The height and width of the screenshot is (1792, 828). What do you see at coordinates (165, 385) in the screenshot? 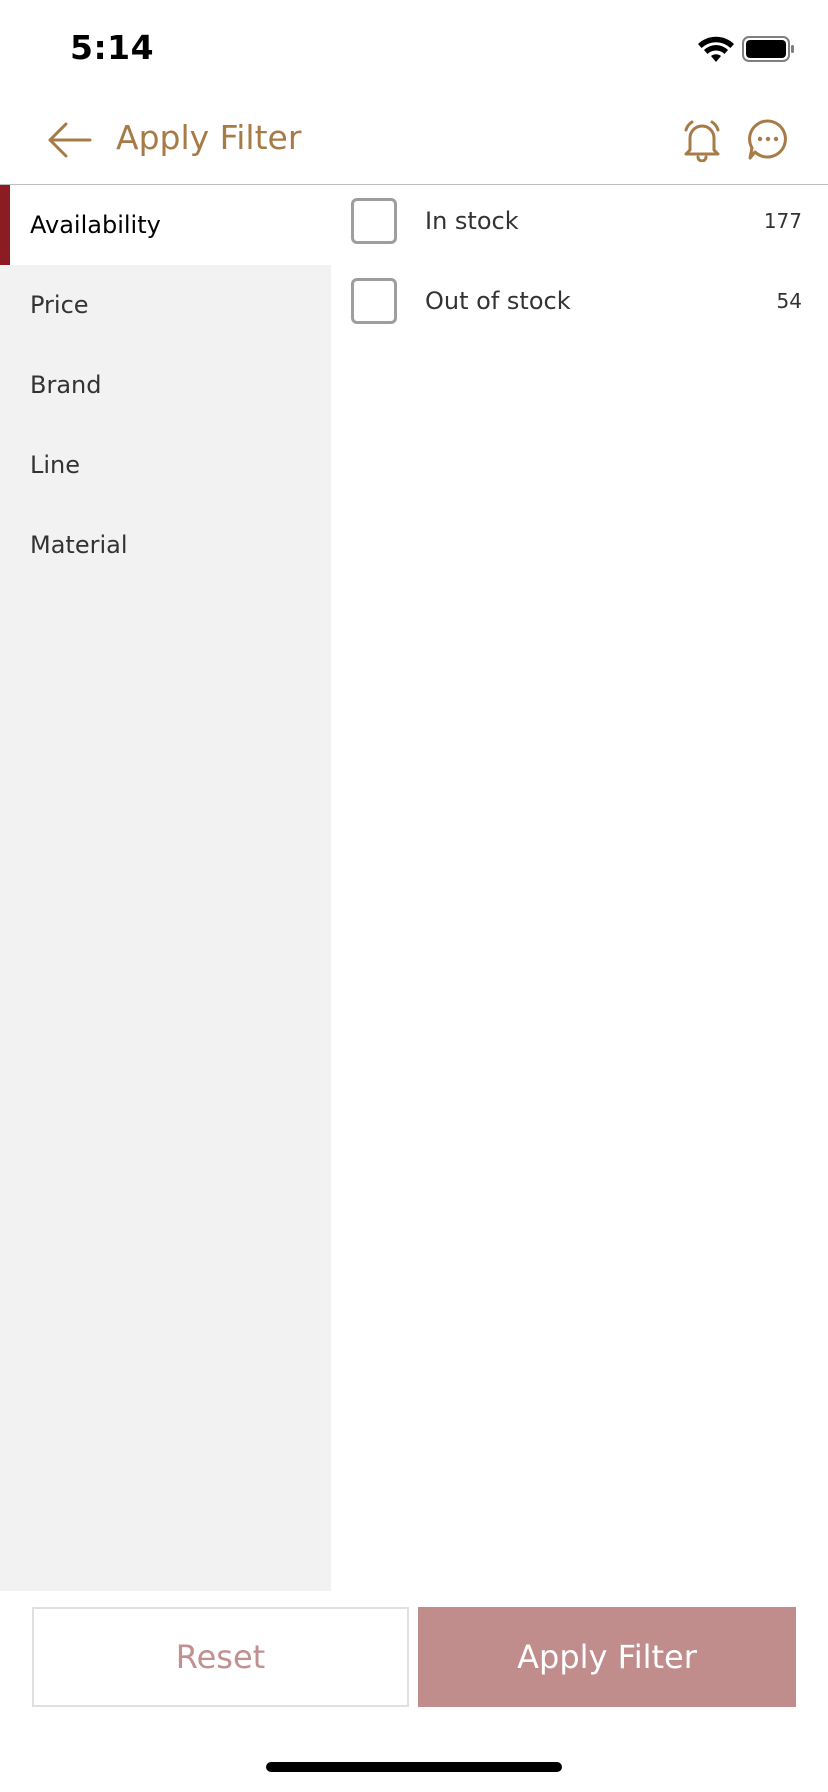
I see `sidebar-item-brand: Brand` at bounding box center [165, 385].